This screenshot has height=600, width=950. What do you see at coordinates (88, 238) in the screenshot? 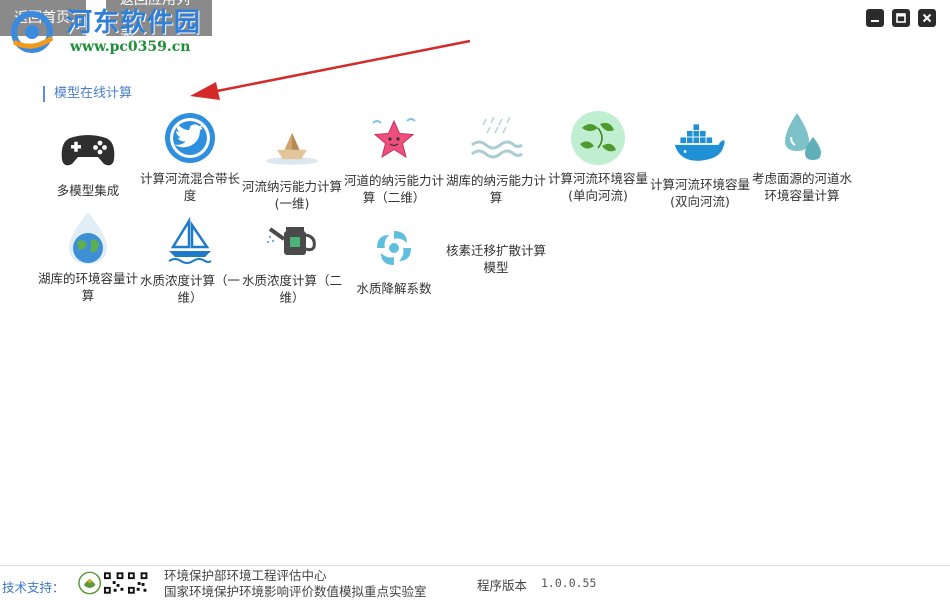
I see `globe-drop-icon` at bounding box center [88, 238].